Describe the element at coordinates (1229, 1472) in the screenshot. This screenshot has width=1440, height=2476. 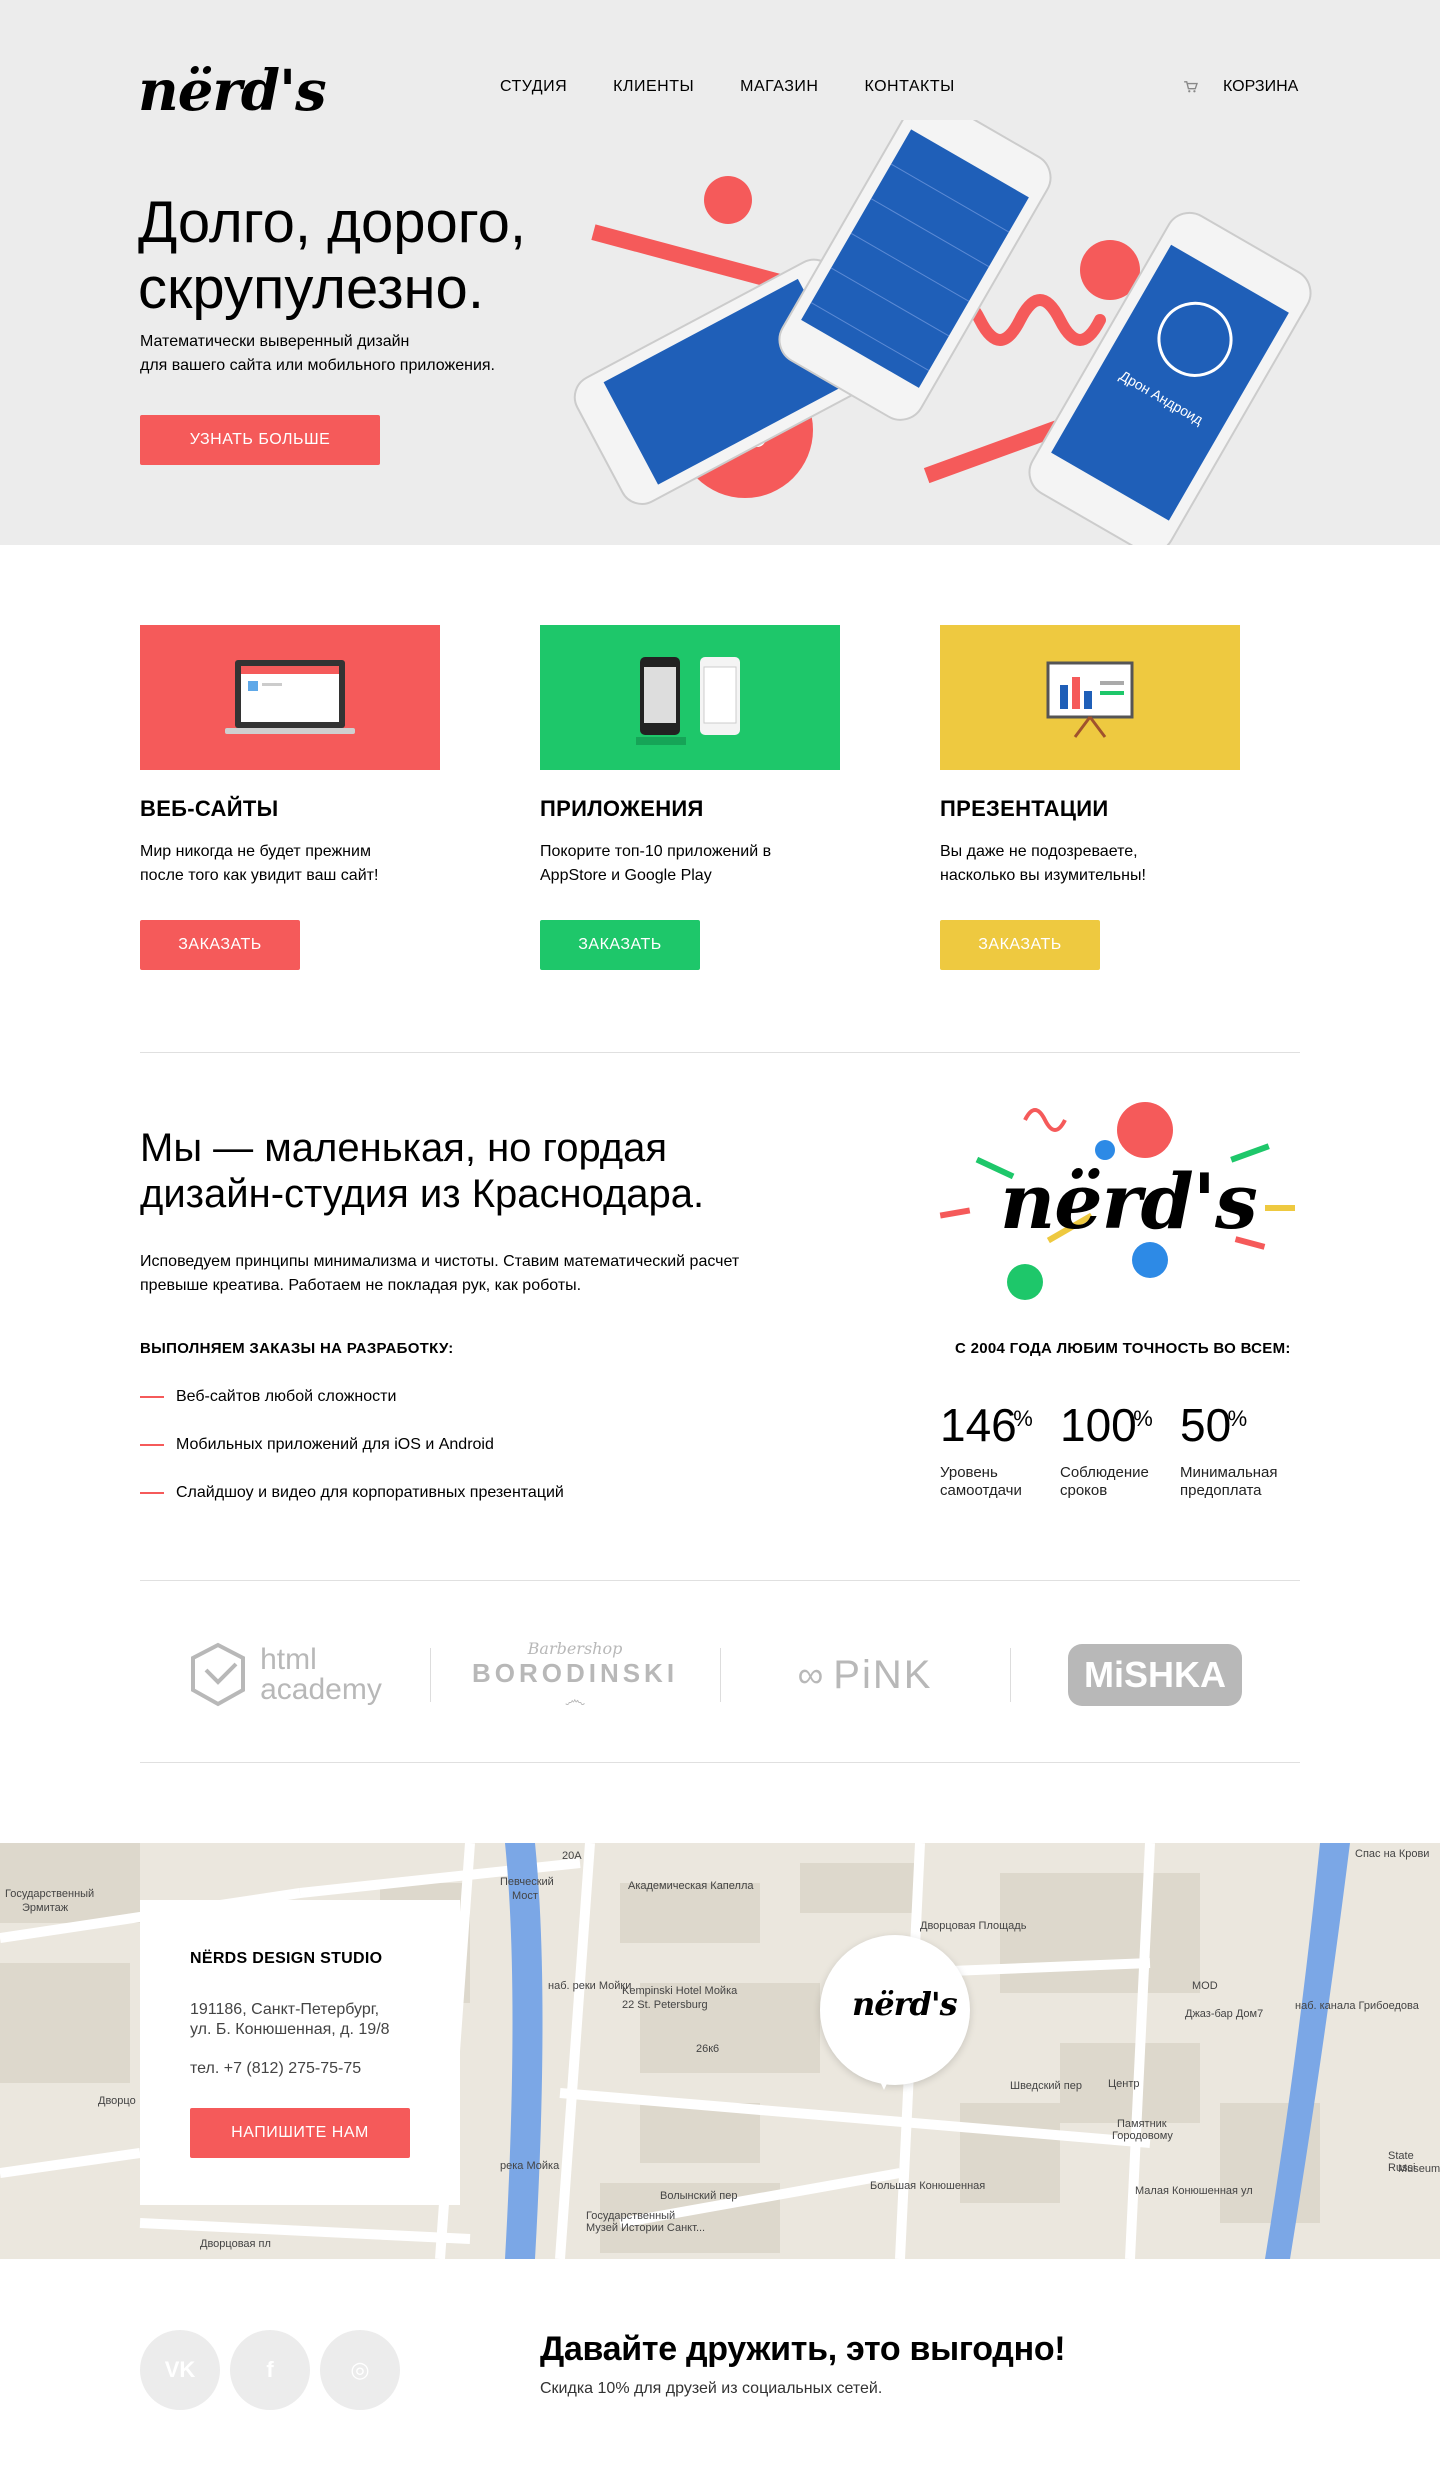
I see `stat-label-line1: Минимальная` at that location.